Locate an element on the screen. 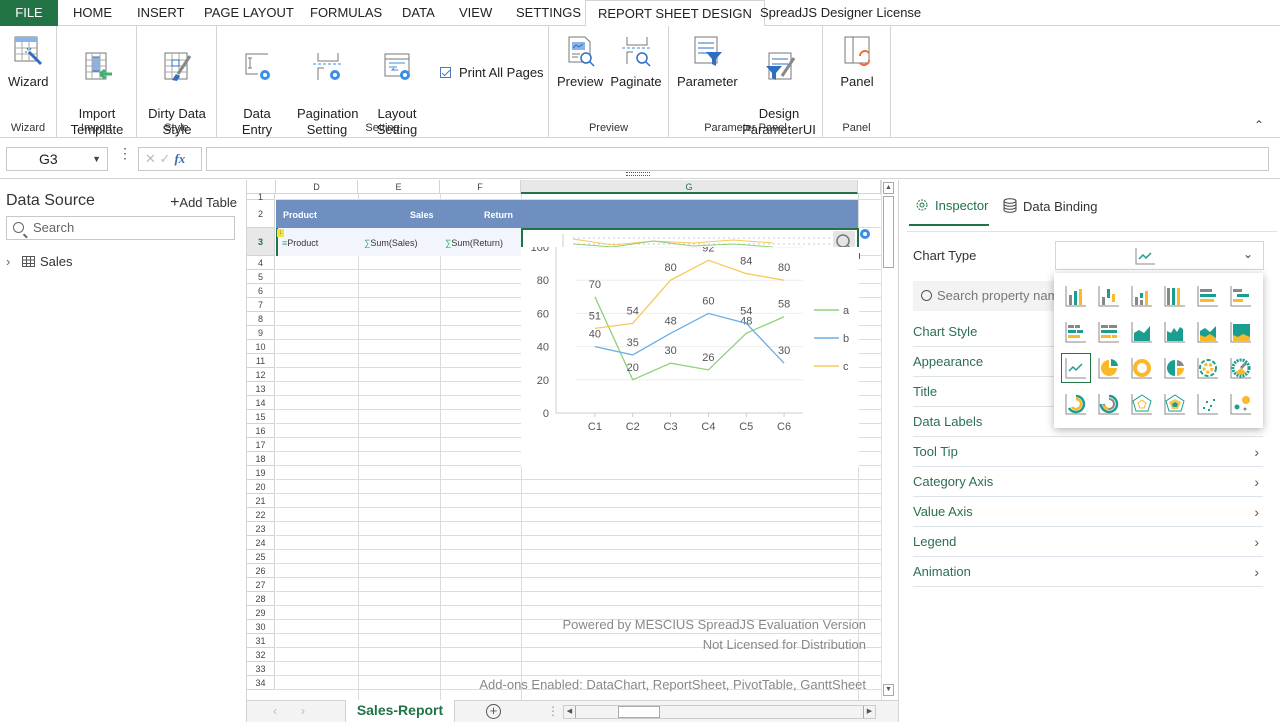 This screenshot has height=722, width=1280. row-header: 15 is located at coordinates (261, 417).